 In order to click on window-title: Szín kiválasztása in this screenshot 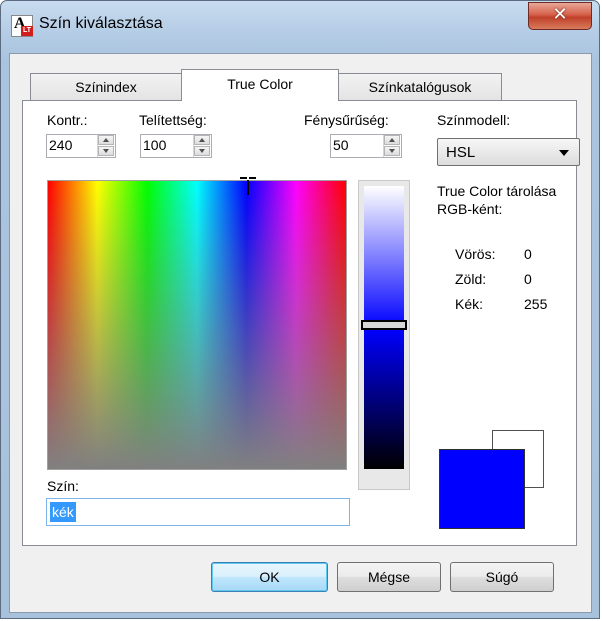, I will do `click(101, 23)`.